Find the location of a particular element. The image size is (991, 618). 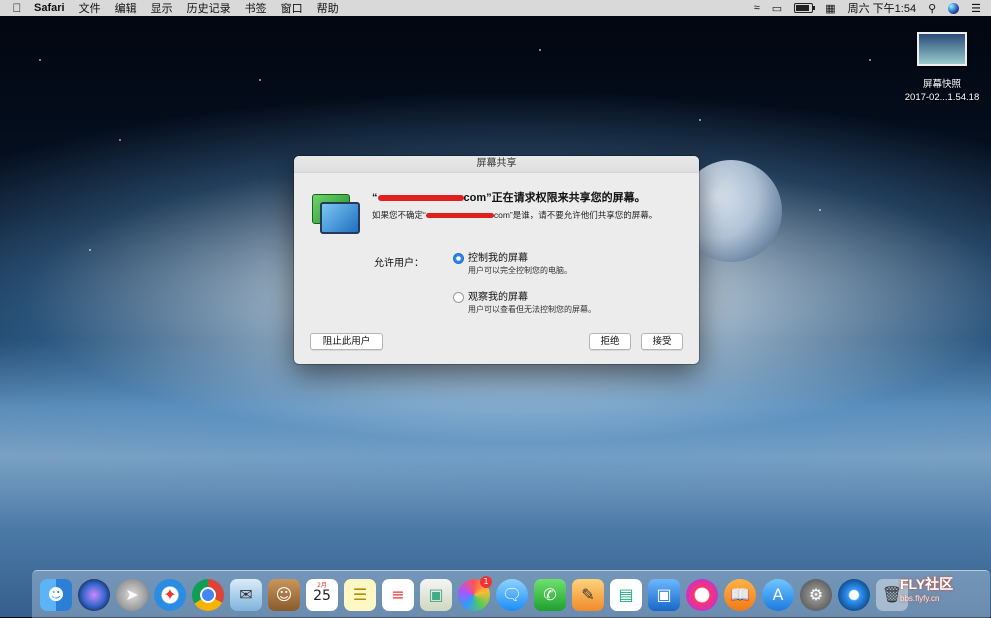

heading-quote: “ is located at coordinates (375, 198).